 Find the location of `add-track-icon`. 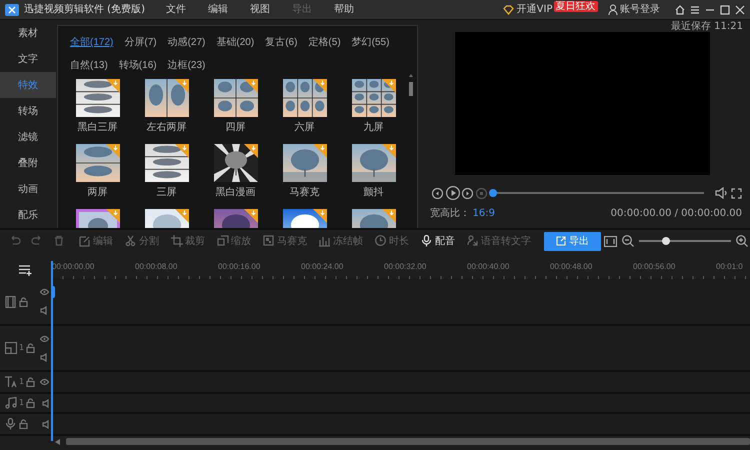

add-track-icon is located at coordinates (26, 270).